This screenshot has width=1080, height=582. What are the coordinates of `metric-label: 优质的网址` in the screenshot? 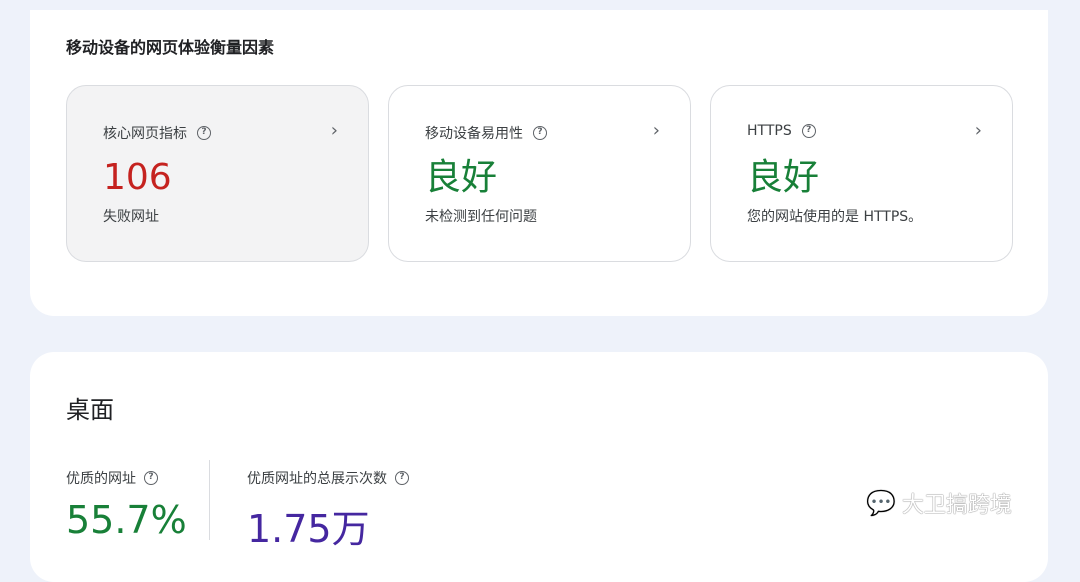 It's located at (101, 479).